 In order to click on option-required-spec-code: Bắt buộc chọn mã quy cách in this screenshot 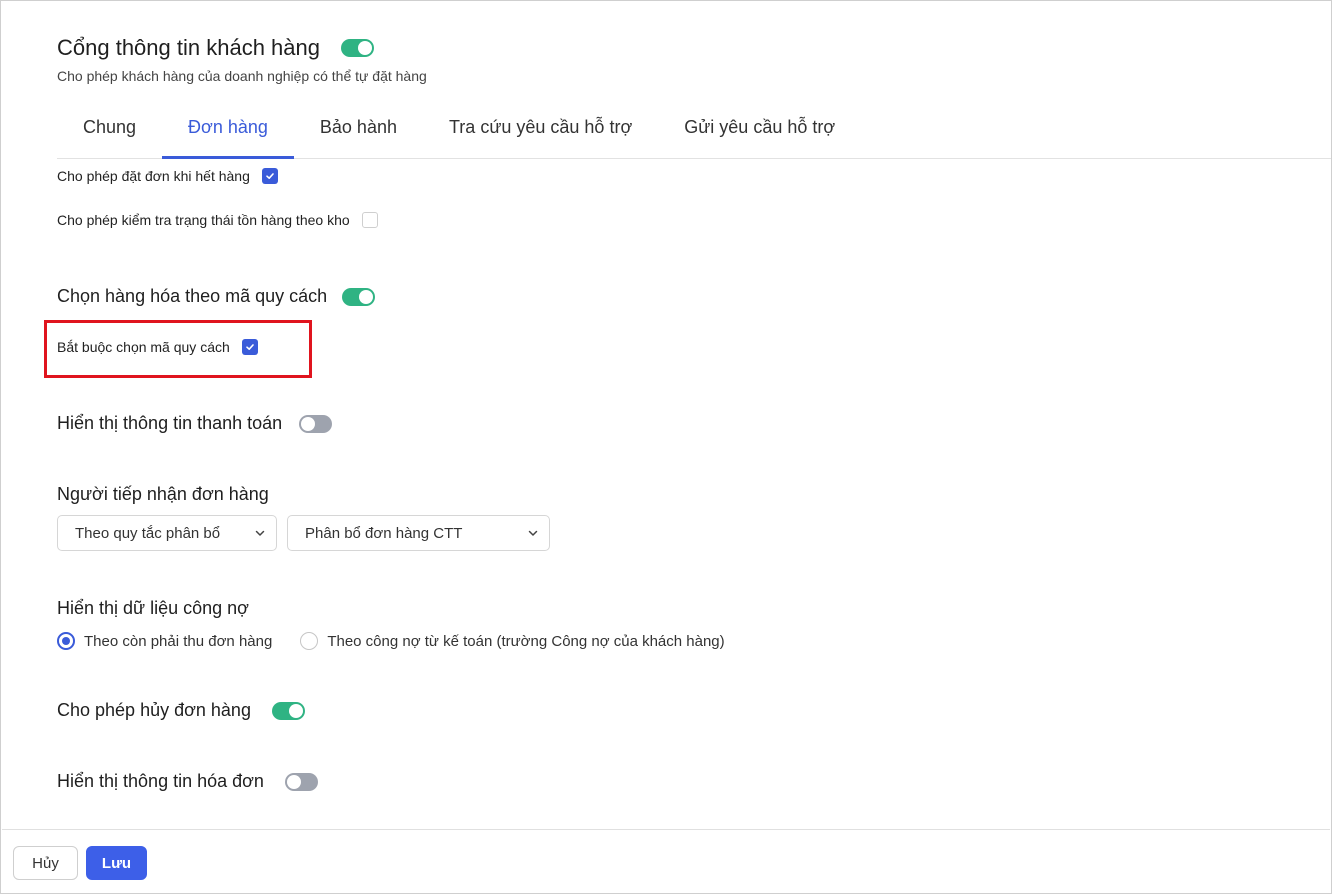, I will do `click(157, 347)`.